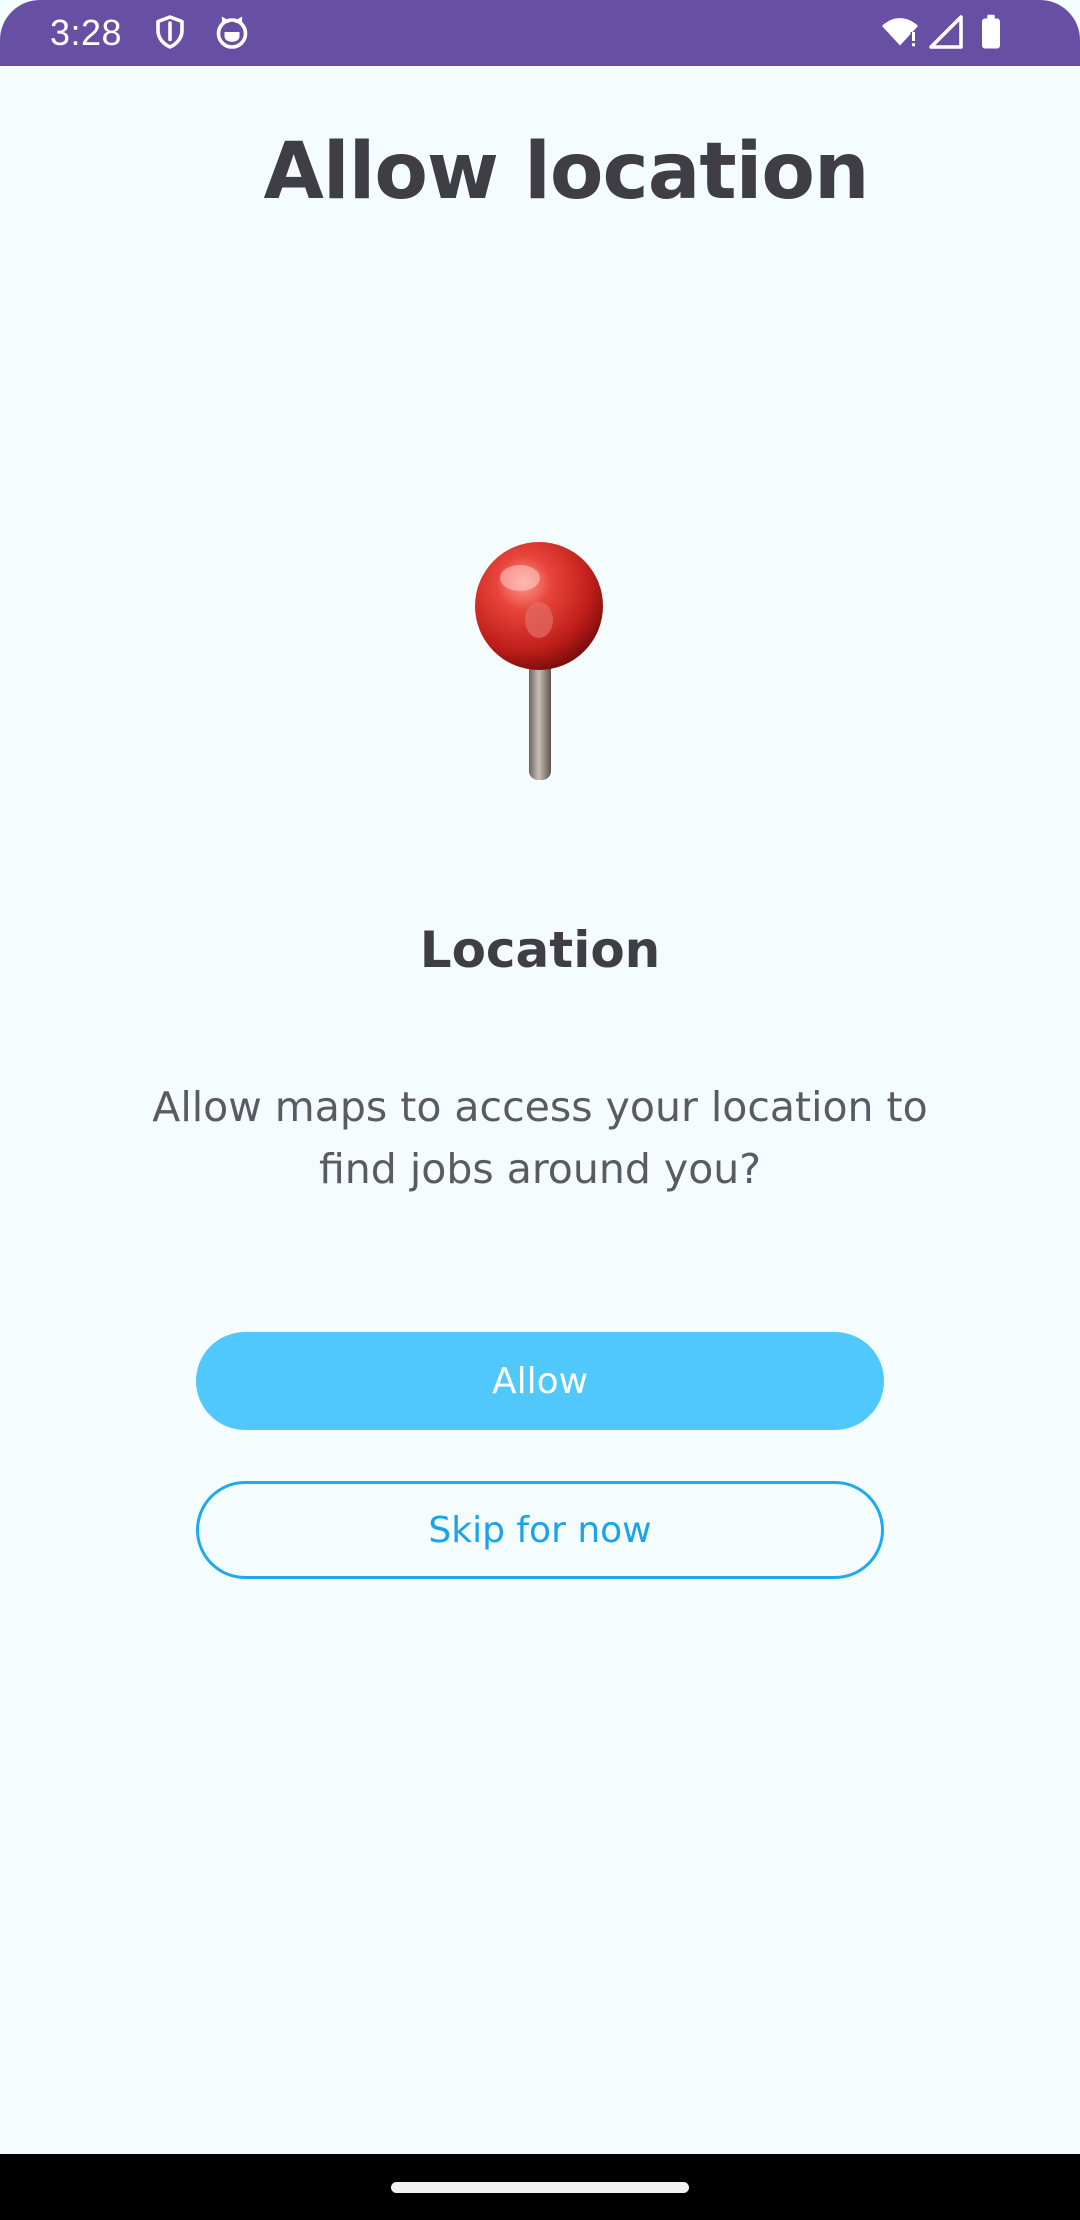 The image size is (1080, 2220). I want to click on battery-icon, so click(991, 32).